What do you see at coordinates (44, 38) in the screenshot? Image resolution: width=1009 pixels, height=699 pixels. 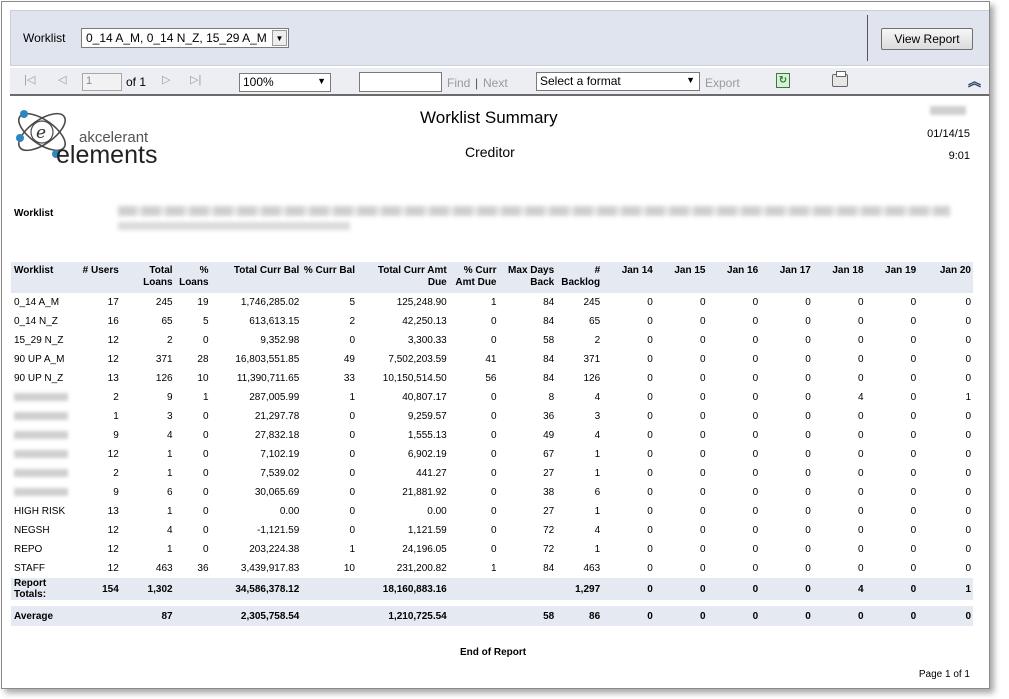 I see `worklist-param-label: Worklist` at bounding box center [44, 38].